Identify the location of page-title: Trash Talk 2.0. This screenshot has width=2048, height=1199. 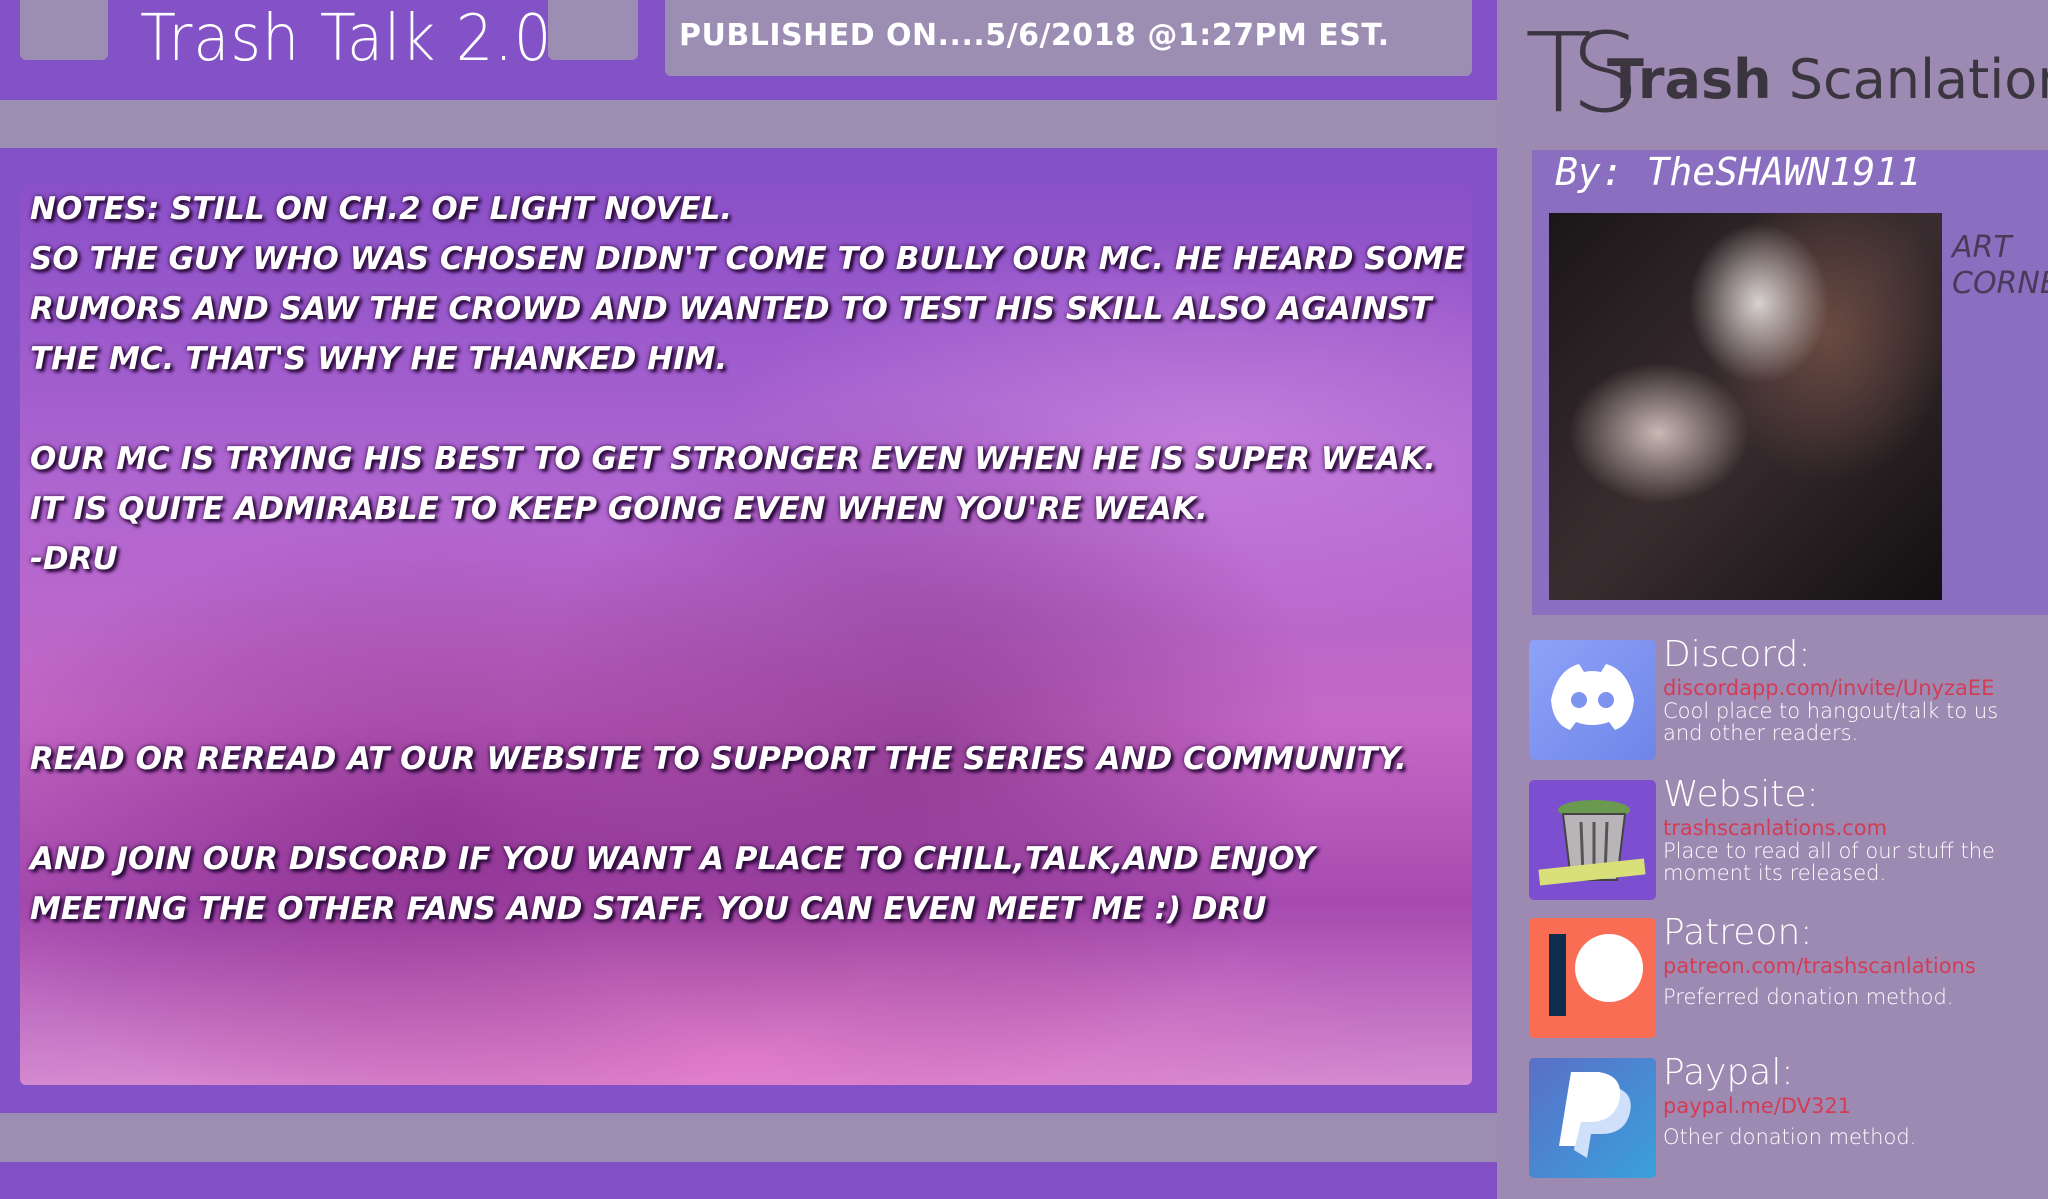
(346, 39).